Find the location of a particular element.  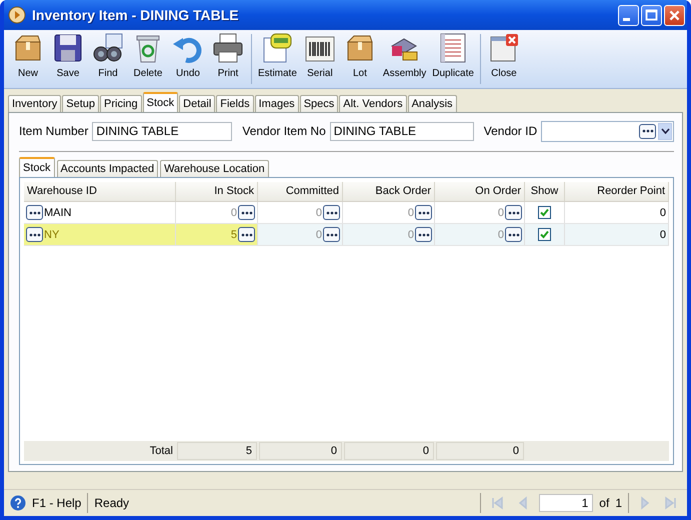

close-button is located at coordinates (674, 15).